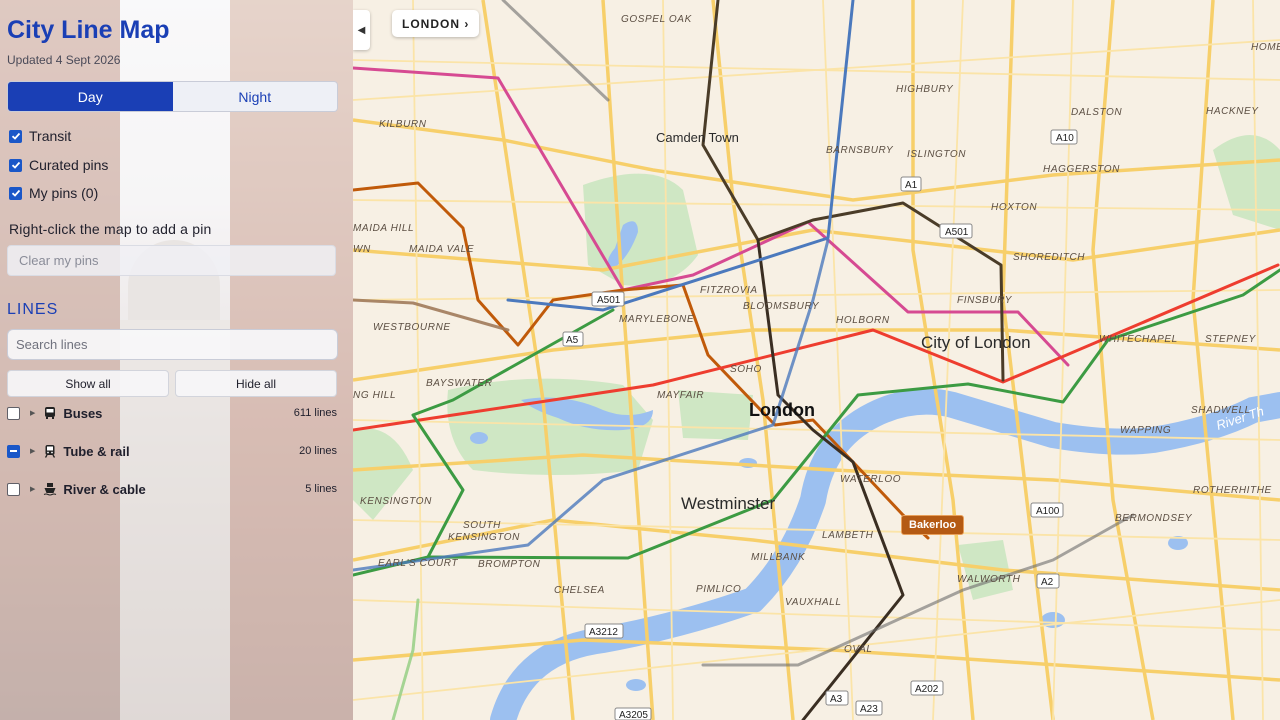  I want to click on svg-text: A3205, so click(633, 715).